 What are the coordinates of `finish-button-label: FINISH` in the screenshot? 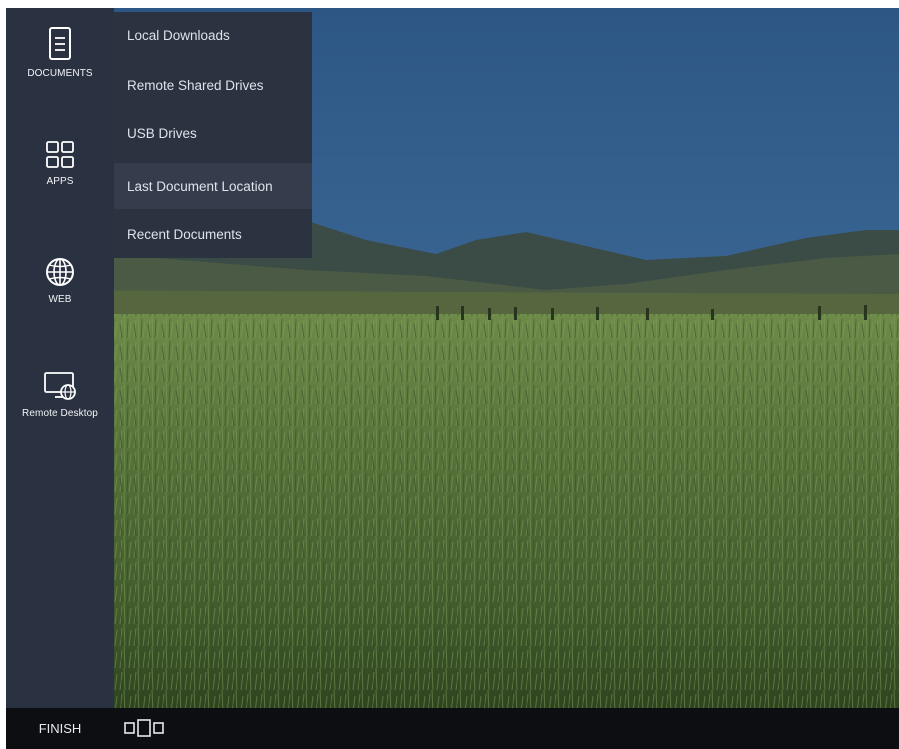 It's located at (60, 728).